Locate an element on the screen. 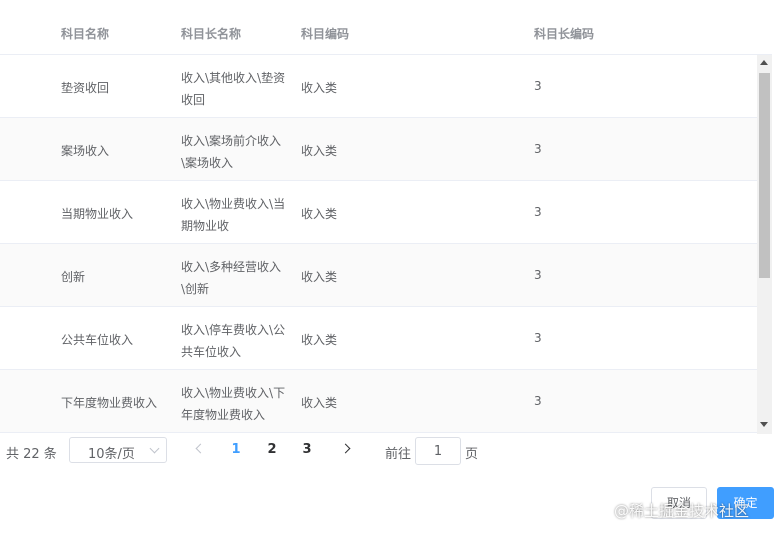  table-scrollbar is located at coordinates (764, 244).